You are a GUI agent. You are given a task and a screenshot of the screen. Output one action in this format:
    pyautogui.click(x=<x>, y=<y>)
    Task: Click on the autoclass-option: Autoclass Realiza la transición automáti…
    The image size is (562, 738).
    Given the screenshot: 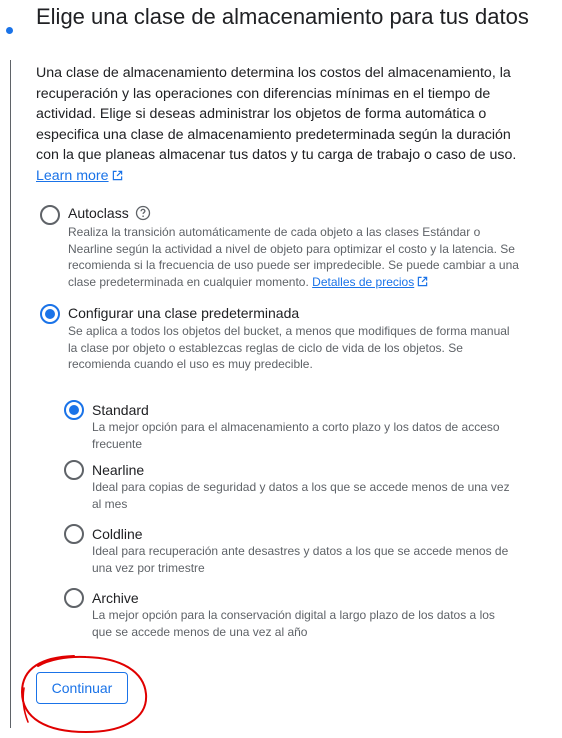 What is the action you would take?
    pyautogui.click(x=280, y=248)
    